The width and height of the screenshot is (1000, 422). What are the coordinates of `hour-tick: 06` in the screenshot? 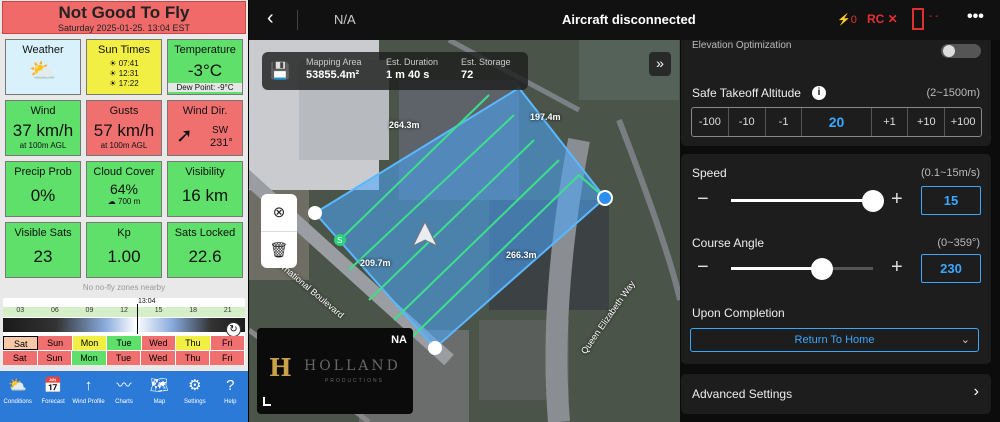 It's located at (54, 310).